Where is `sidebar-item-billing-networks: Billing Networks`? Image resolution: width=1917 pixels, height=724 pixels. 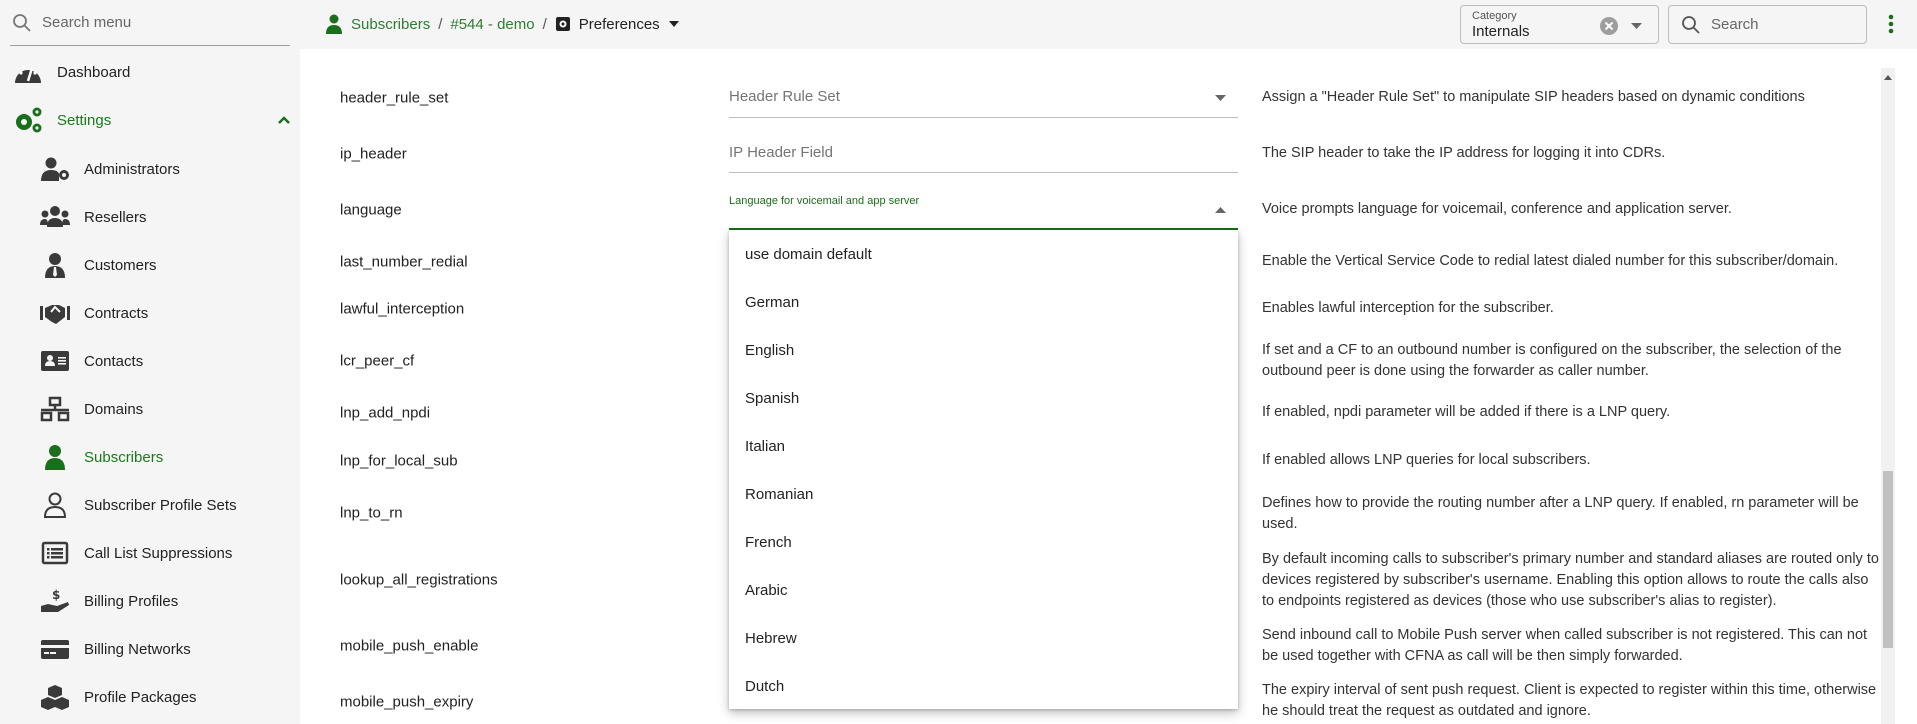 sidebar-item-billing-networks: Billing Networks is located at coordinates (150, 649).